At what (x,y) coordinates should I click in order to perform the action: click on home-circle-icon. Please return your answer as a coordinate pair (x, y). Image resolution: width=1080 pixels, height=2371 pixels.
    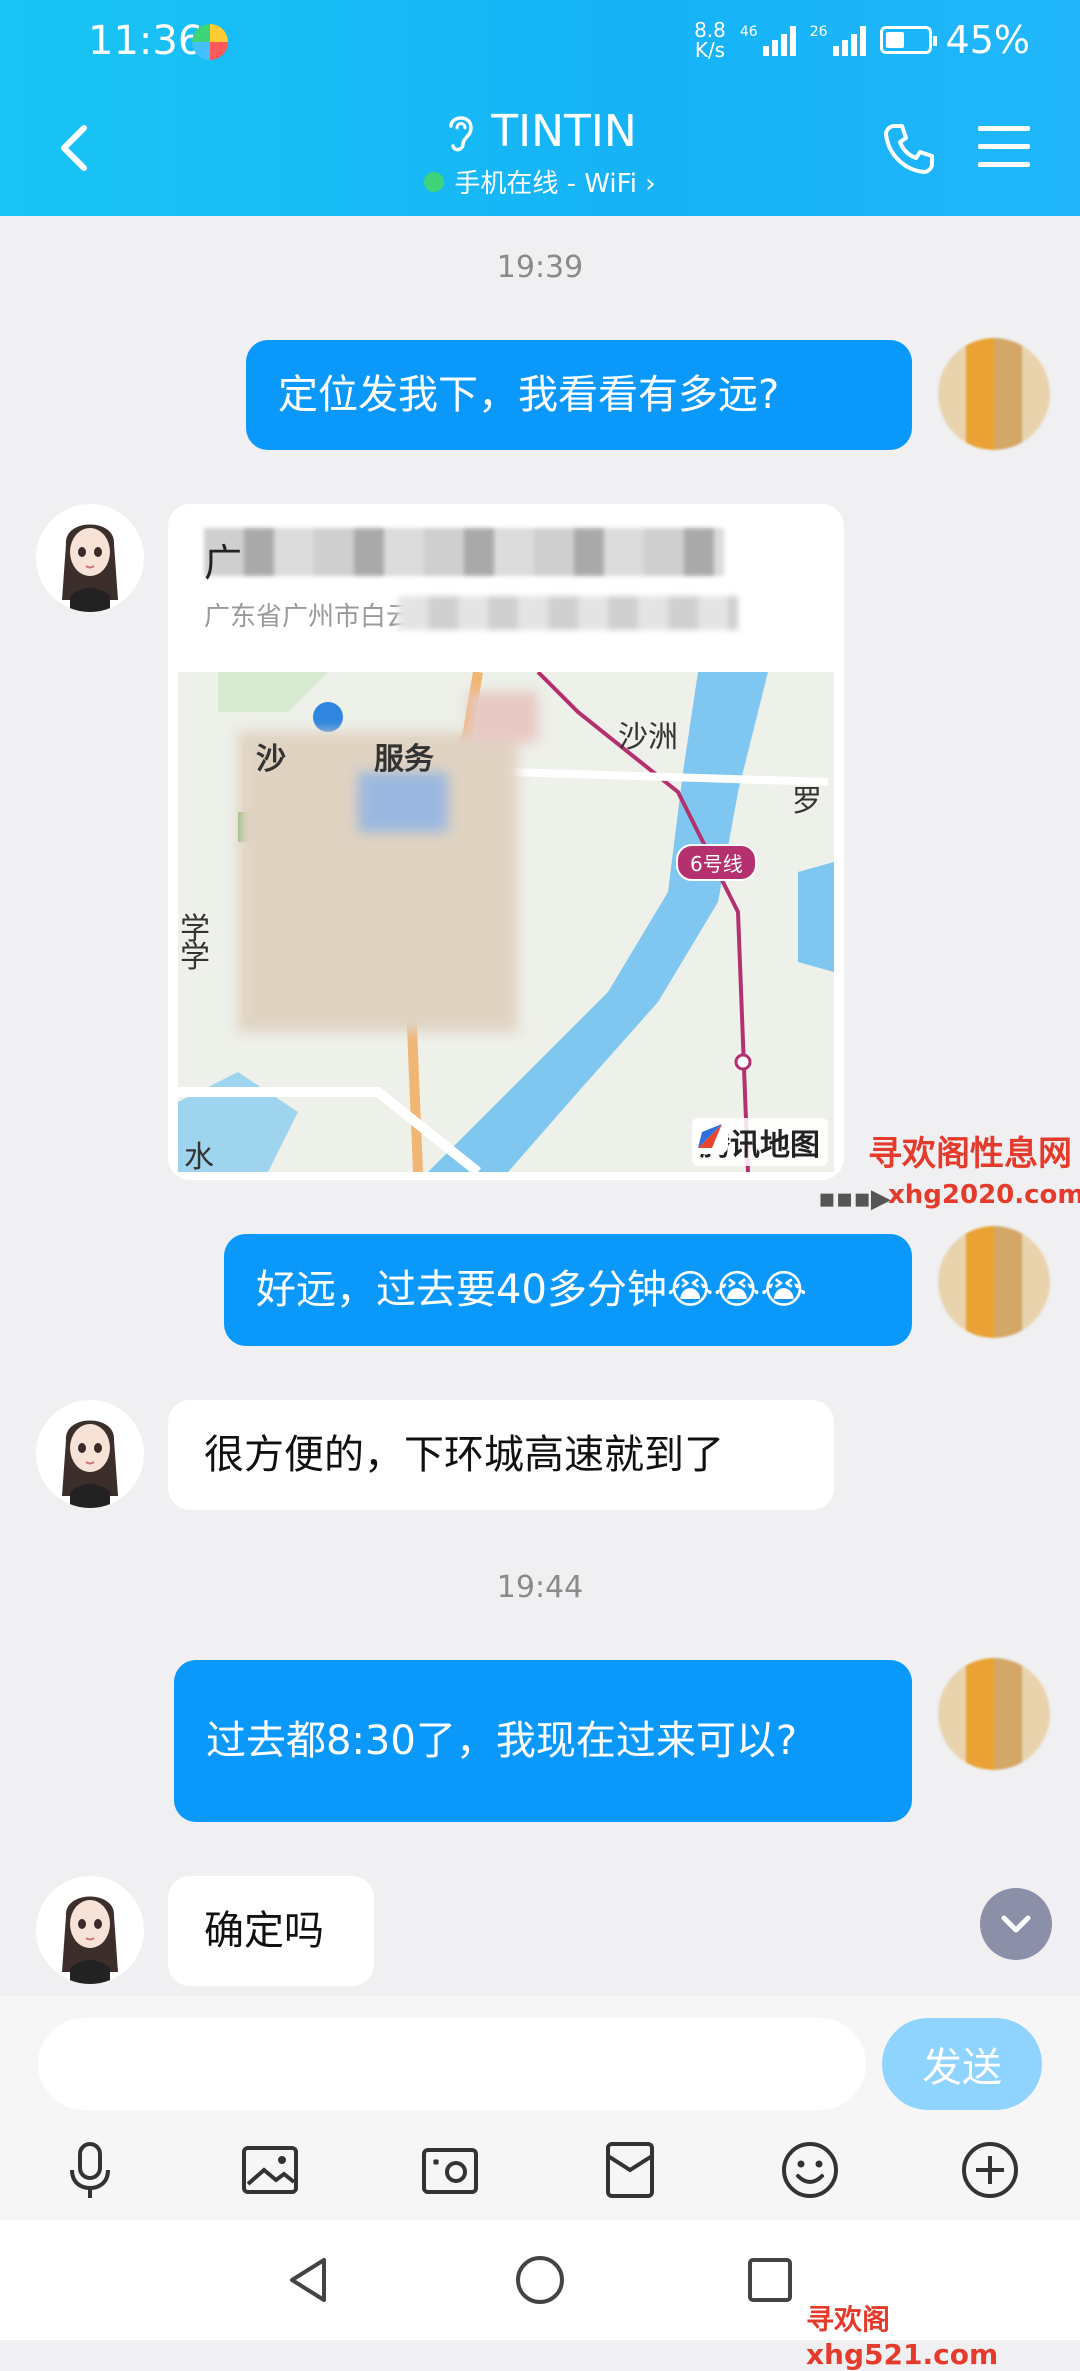
    Looking at the image, I should click on (540, 2280).